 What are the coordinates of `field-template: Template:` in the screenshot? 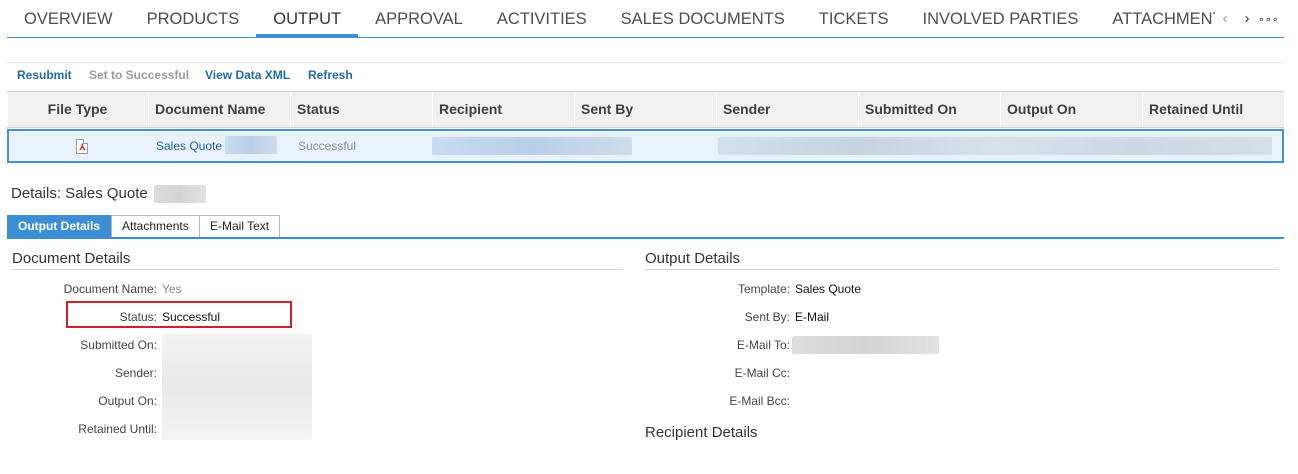 It's located at (695, 291).